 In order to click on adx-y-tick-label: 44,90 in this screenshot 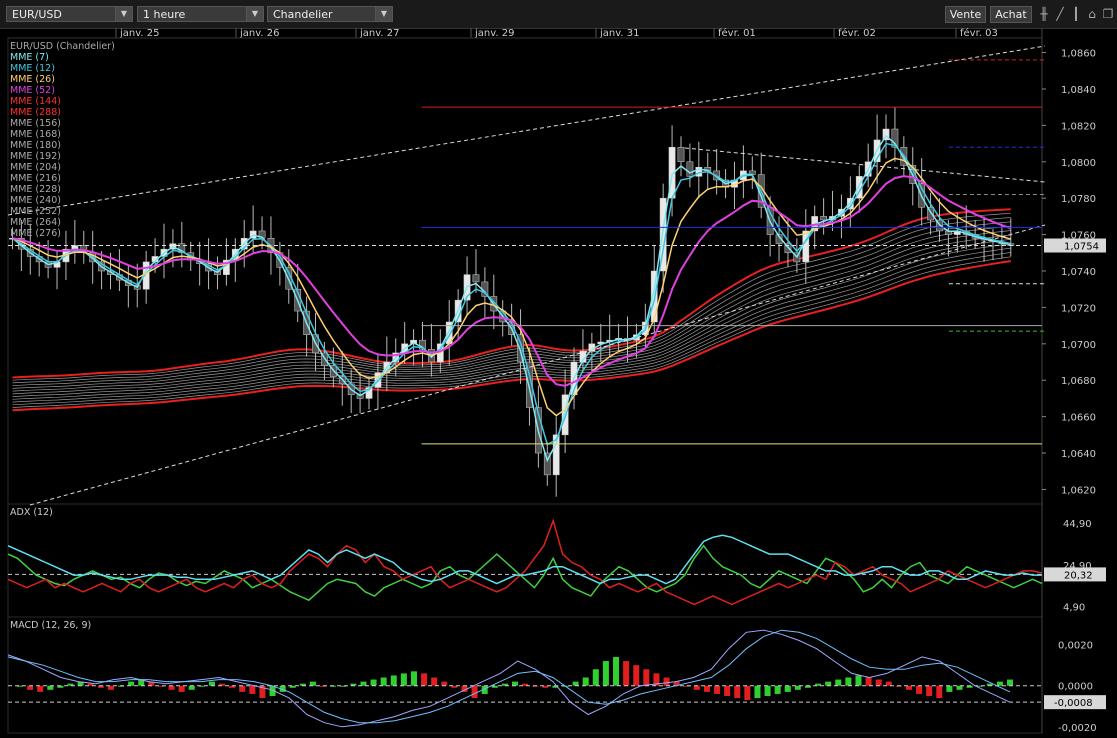, I will do `click(1077, 524)`.